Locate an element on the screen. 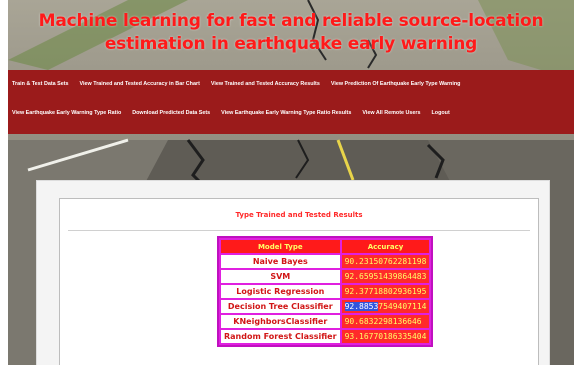  column-header-model-type: Model Type is located at coordinates (280, 246).